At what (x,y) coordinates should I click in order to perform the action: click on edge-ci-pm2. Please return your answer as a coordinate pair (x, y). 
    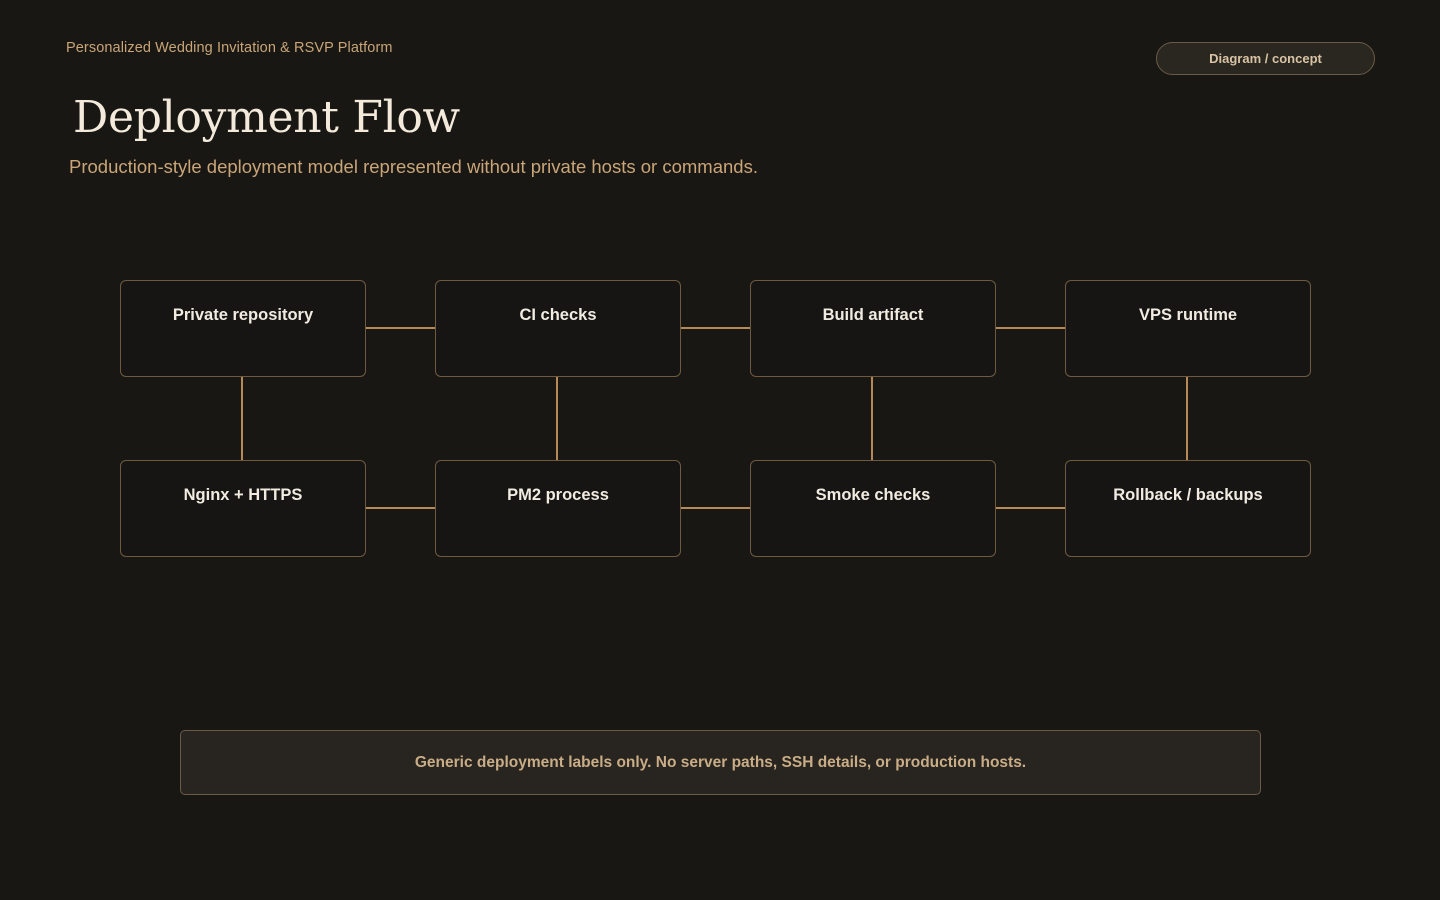
    Looking at the image, I should click on (557, 418).